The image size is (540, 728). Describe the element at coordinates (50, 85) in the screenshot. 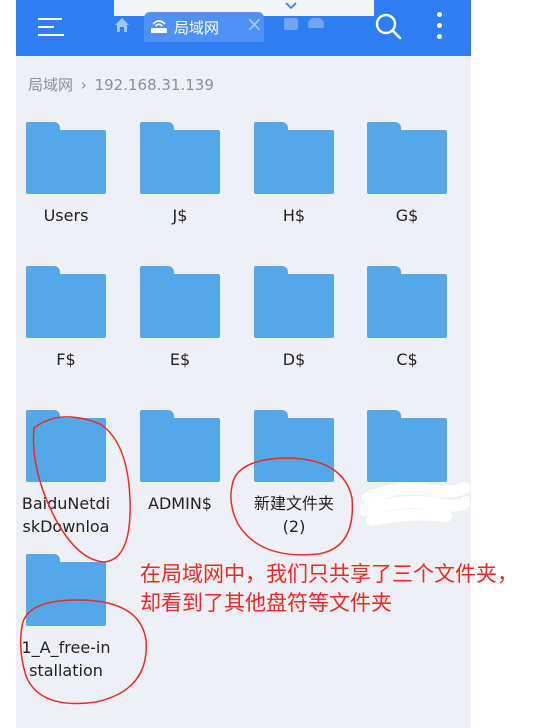

I see `breadcrumb-root: 局域网` at that location.